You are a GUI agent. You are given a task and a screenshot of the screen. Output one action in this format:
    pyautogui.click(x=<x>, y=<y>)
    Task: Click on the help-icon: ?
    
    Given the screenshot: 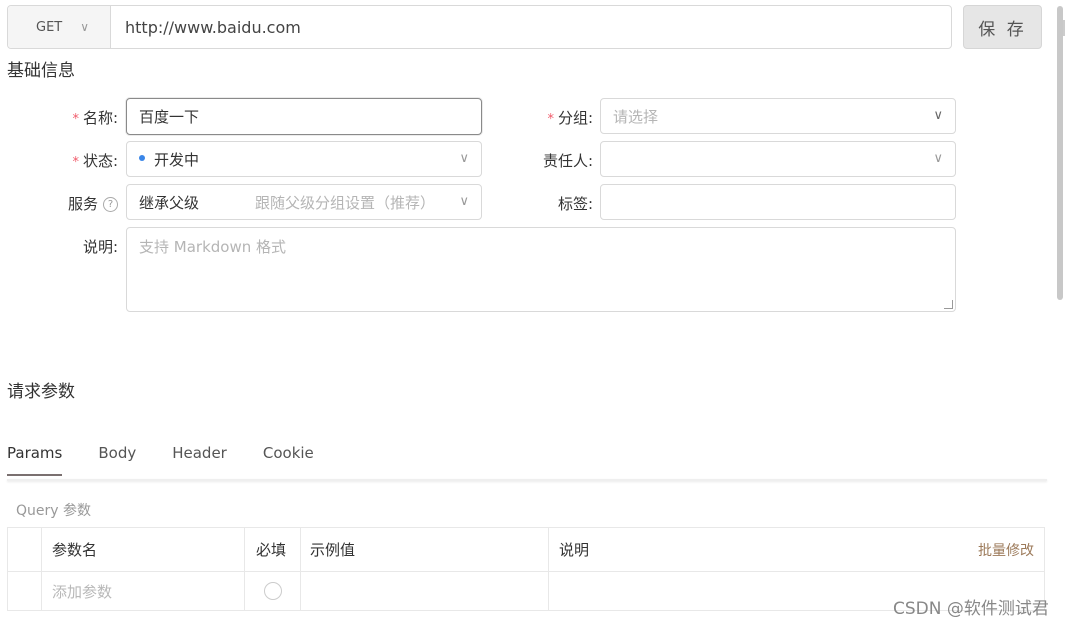 What is the action you would take?
    pyautogui.click(x=110, y=204)
    